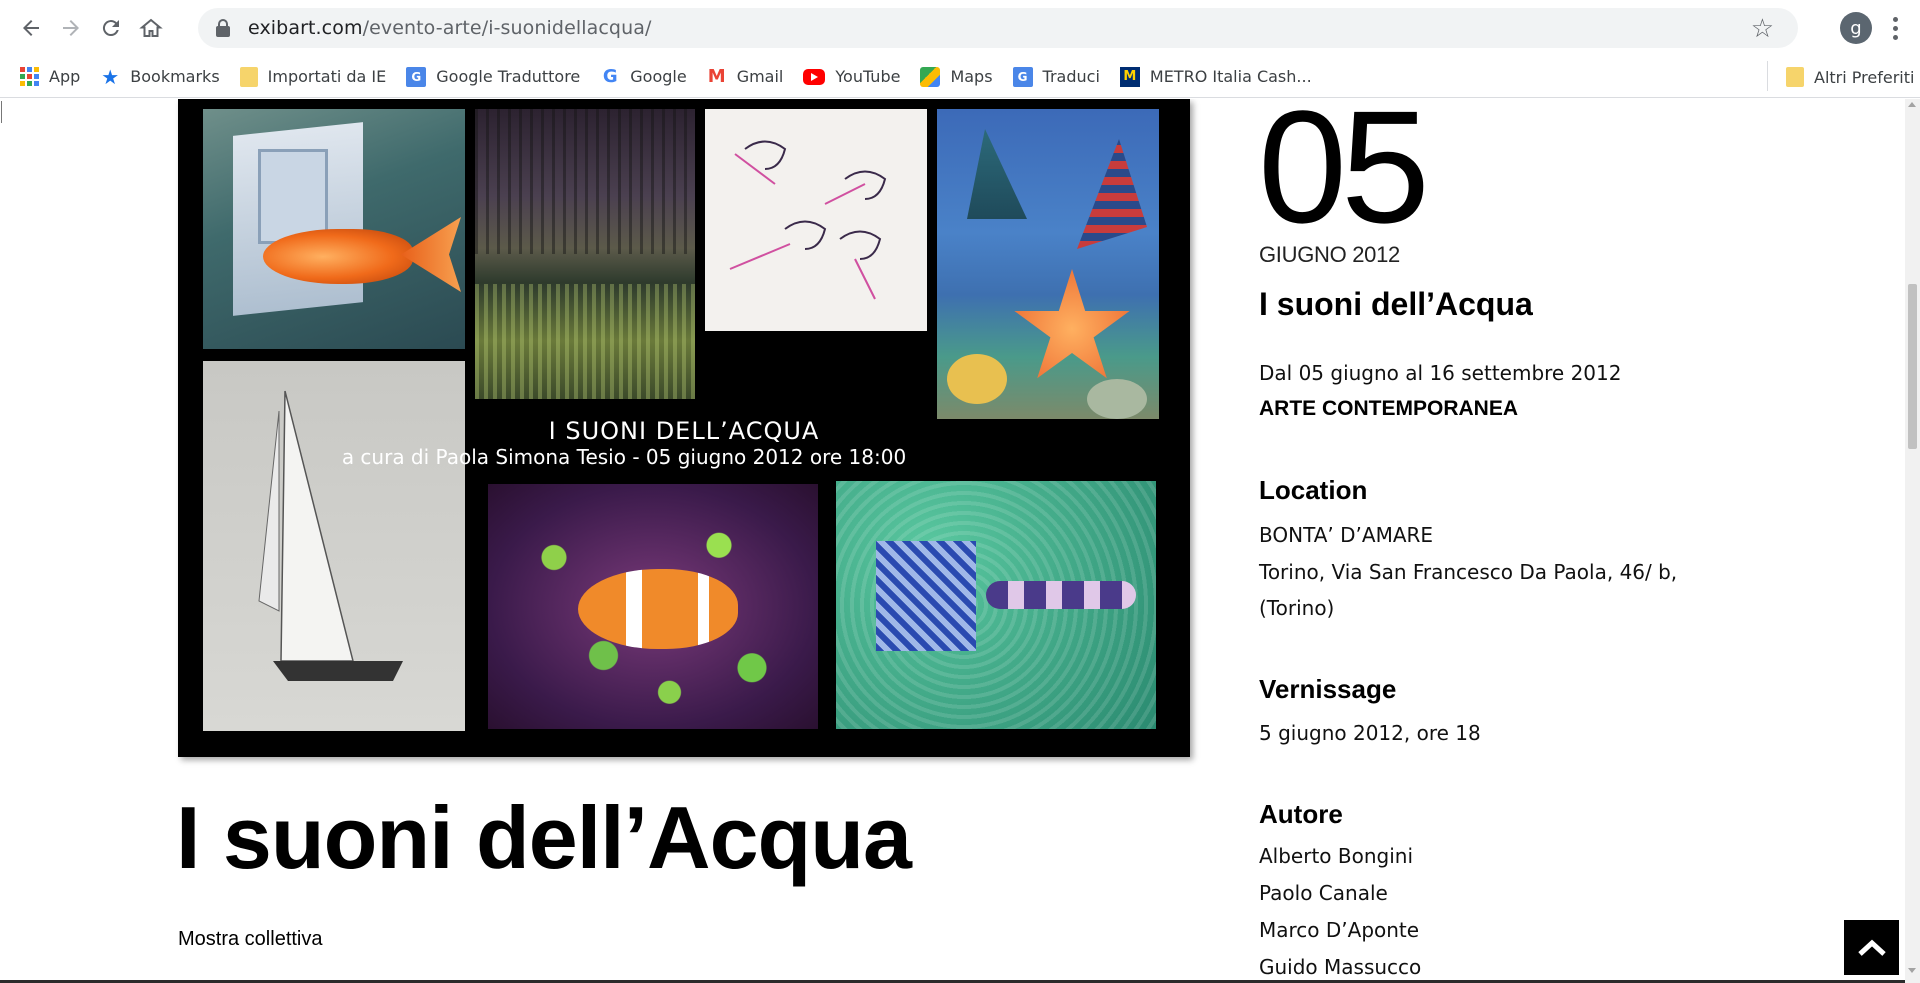 The image size is (1920, 983). I want to click on bookmark-youtube: YouTube, so click(851, 77).